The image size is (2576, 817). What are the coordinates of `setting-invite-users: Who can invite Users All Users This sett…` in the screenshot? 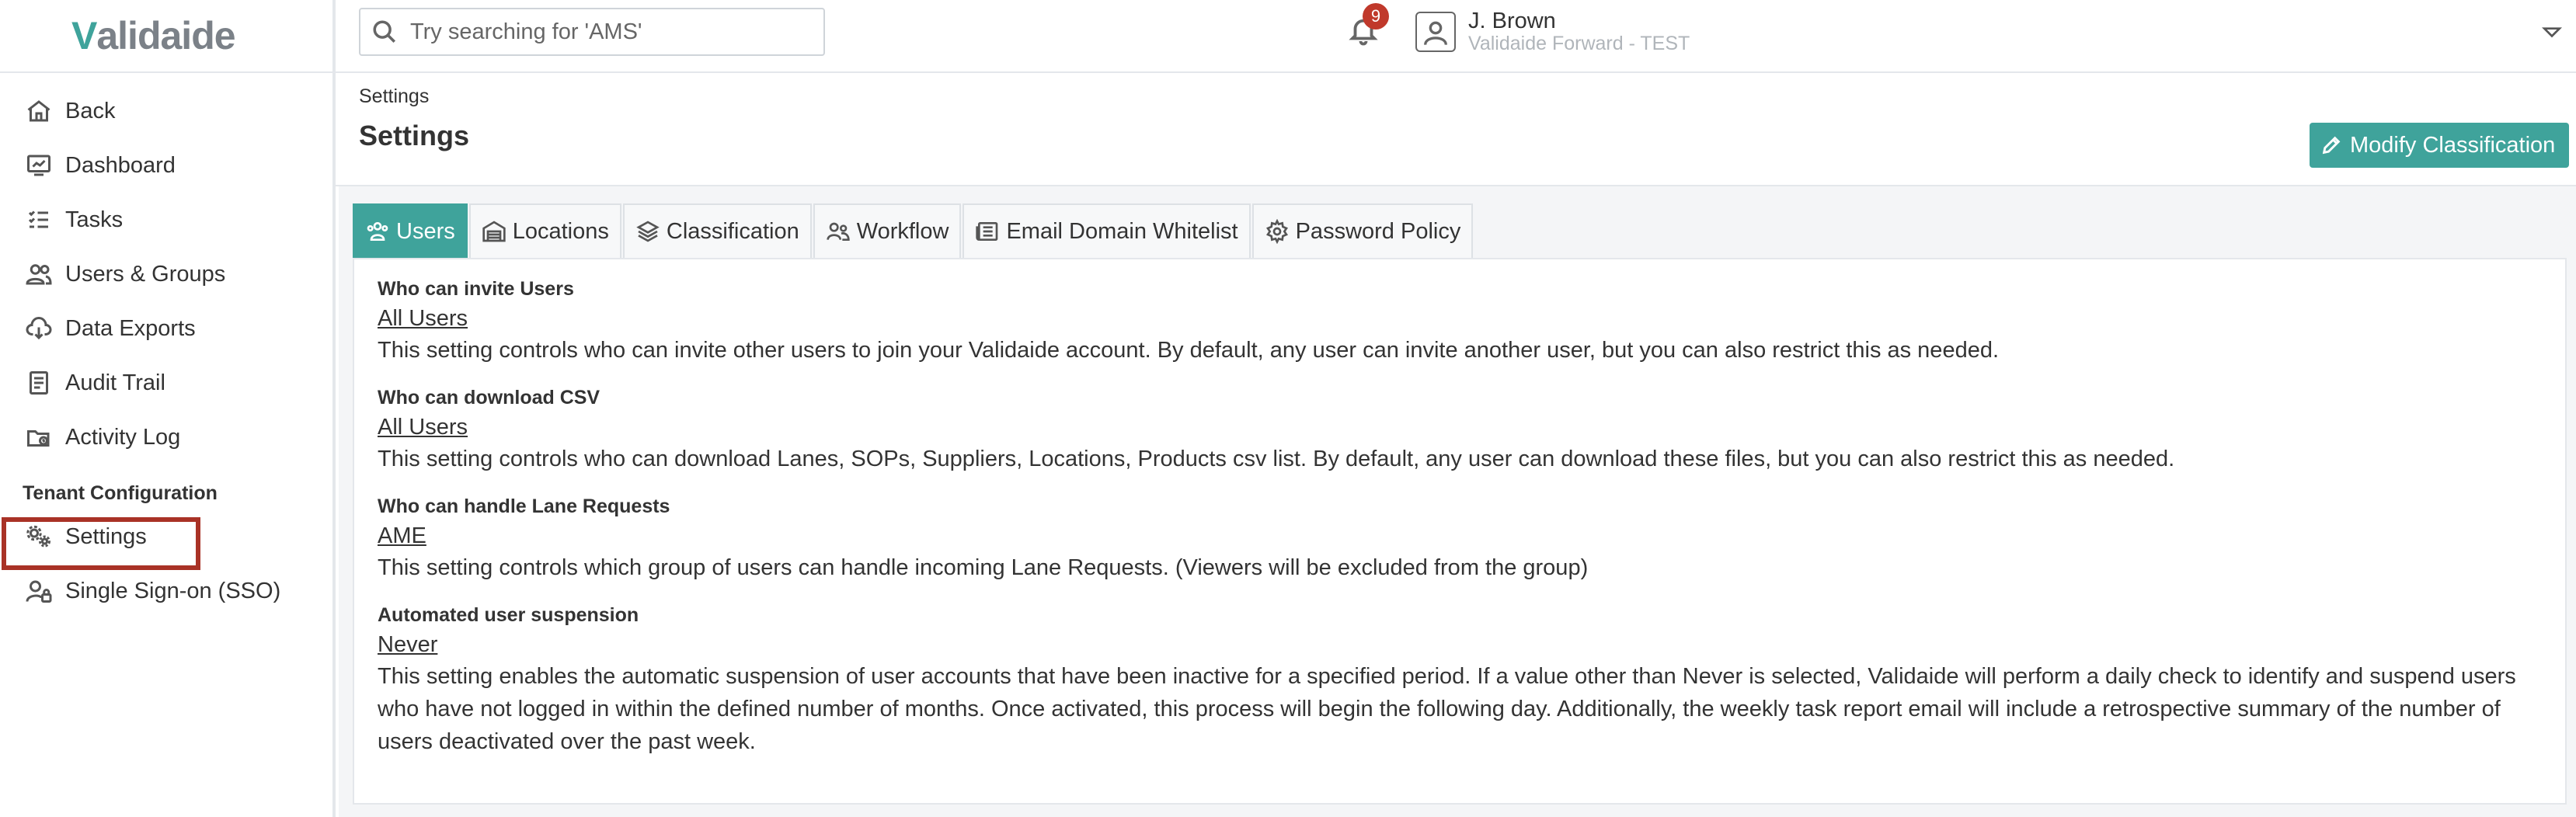 It's located at (1465, 321).